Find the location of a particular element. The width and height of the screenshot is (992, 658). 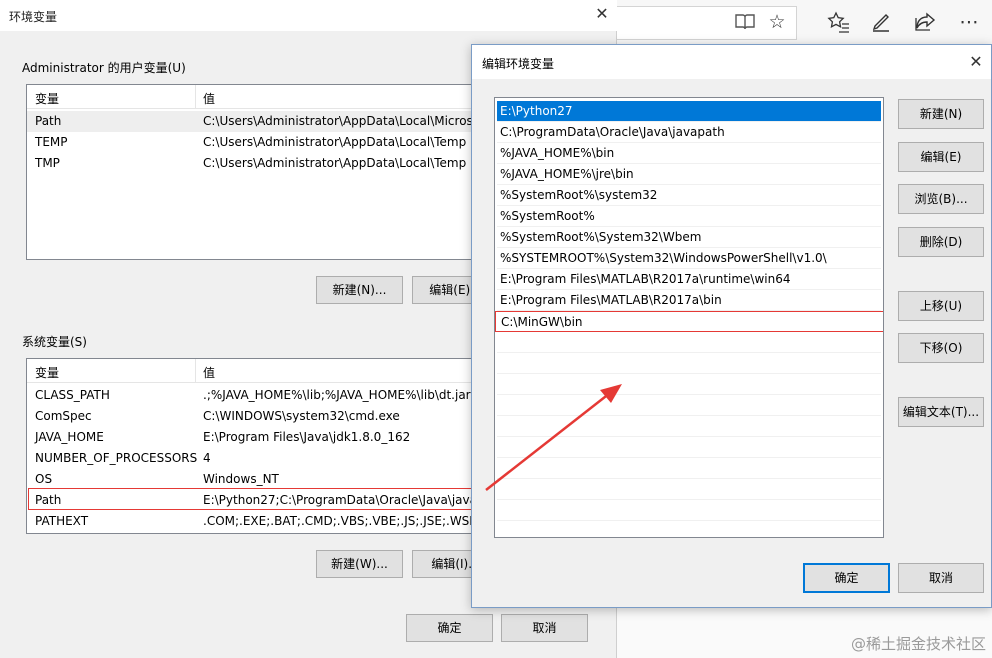

var-value: C:\WINDOWS\system32\cmd.exe is located at coordinates (301, 416).